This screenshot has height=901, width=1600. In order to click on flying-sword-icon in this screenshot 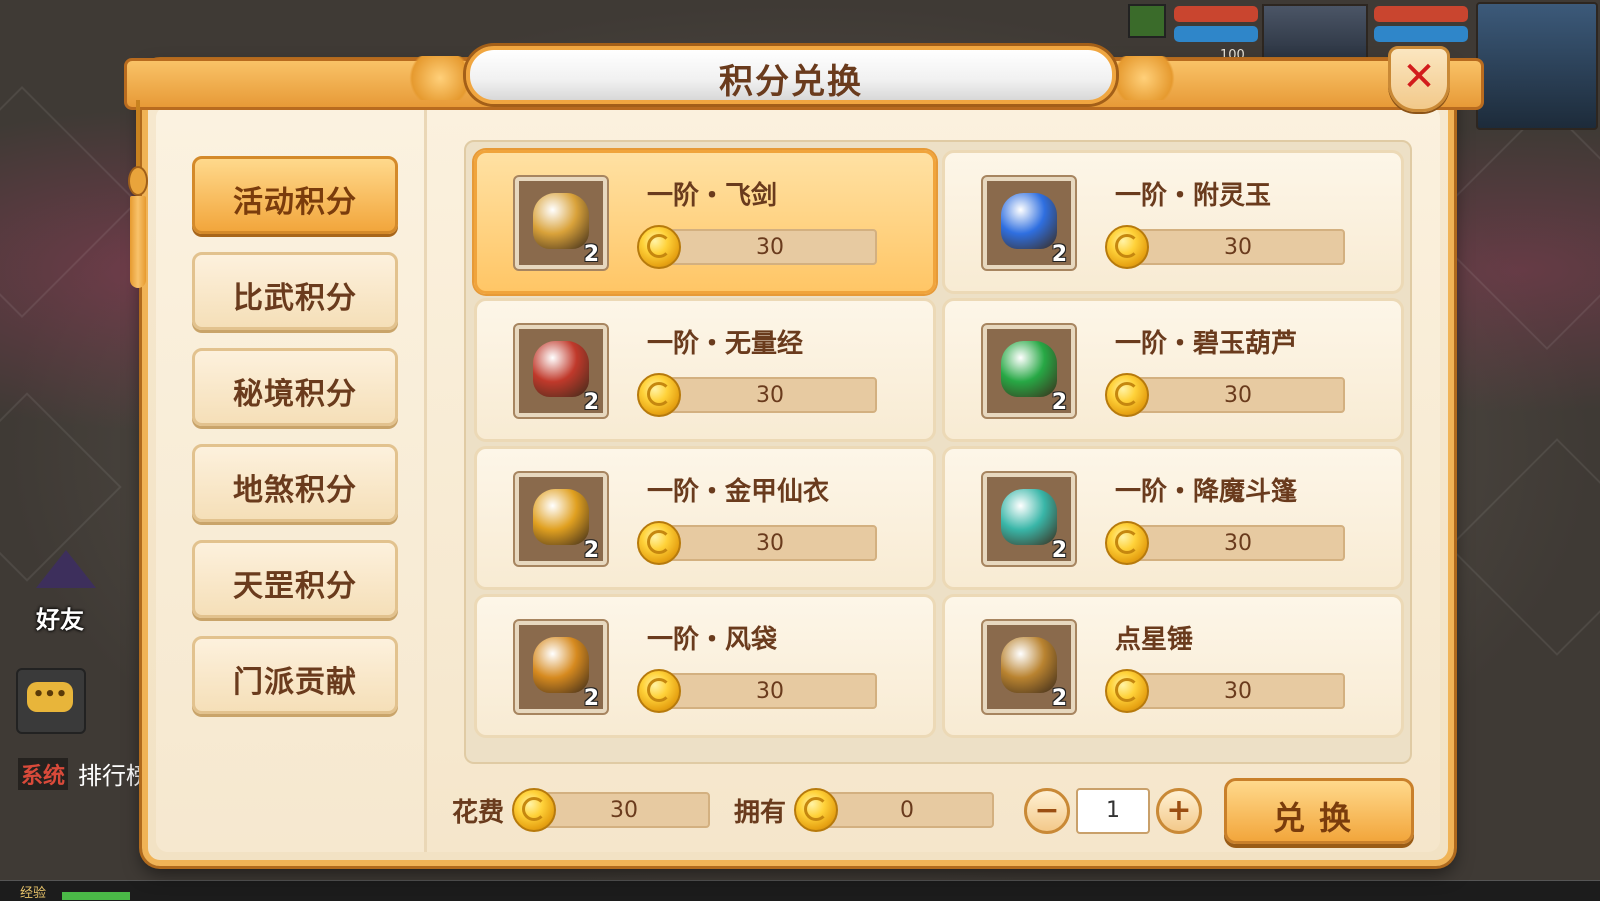, I will do `click(561, 221)`.